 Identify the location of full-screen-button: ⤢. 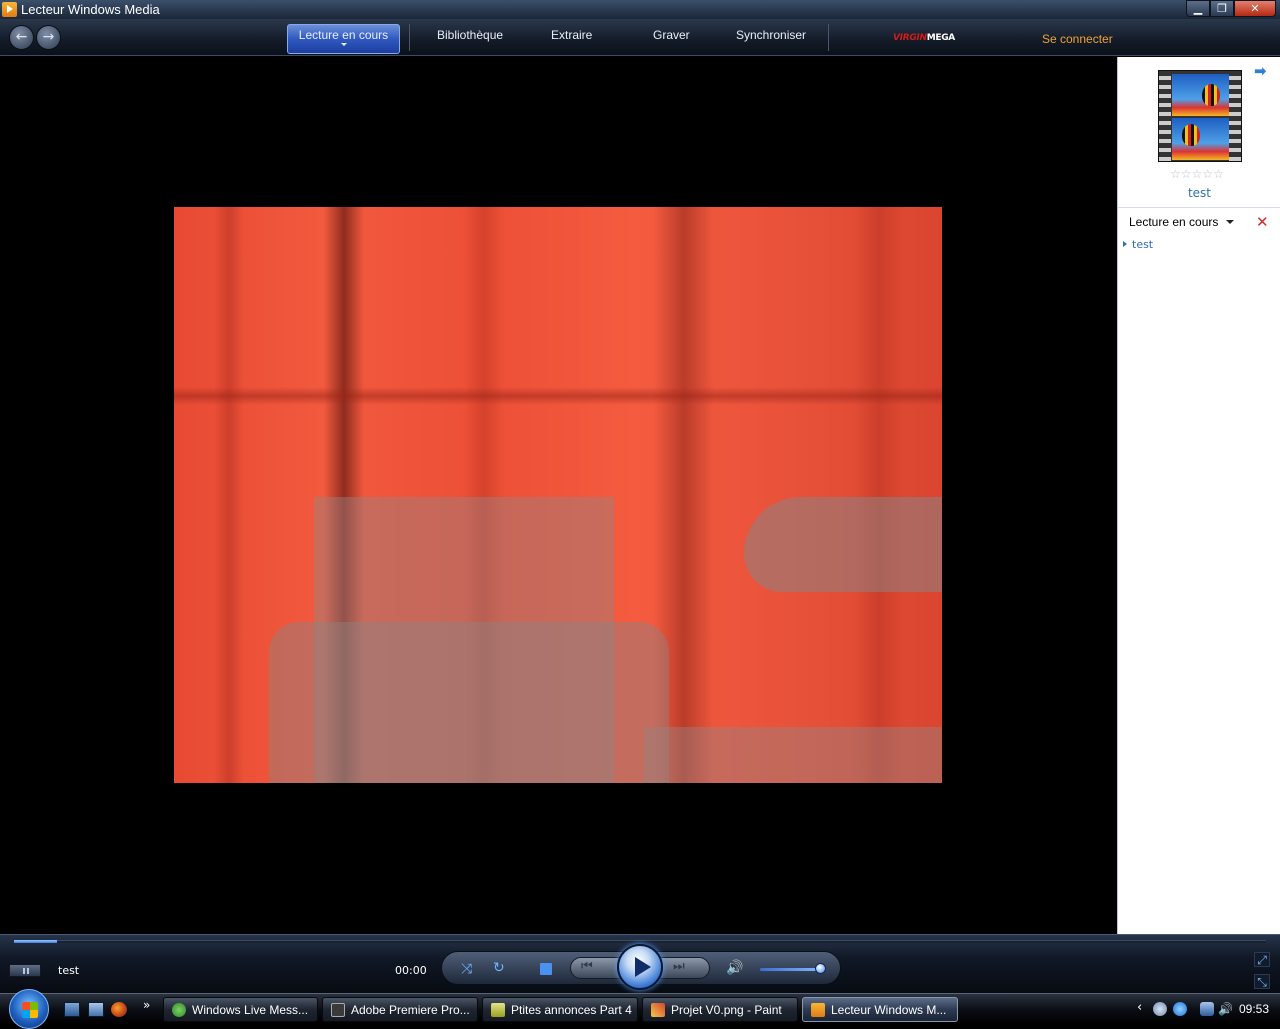
(1262, 959).